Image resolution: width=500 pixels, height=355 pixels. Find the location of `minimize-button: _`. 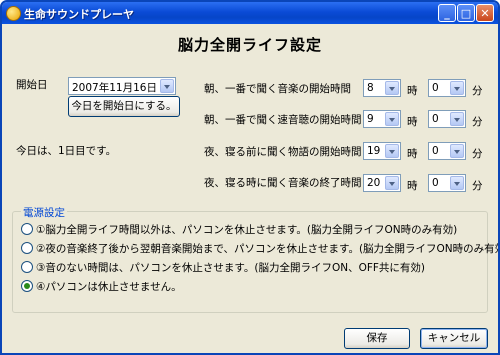

minimize-button: _ is located at coordinates (447, 13).